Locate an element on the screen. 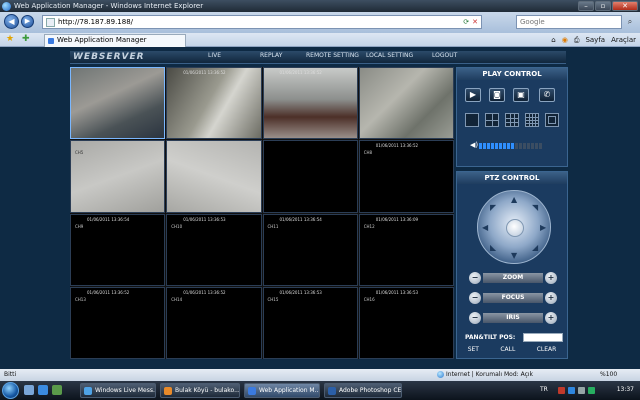 The image size is (640, 400). preset-actions: SET CALL CLEAR is located at coordinates (512, 352).